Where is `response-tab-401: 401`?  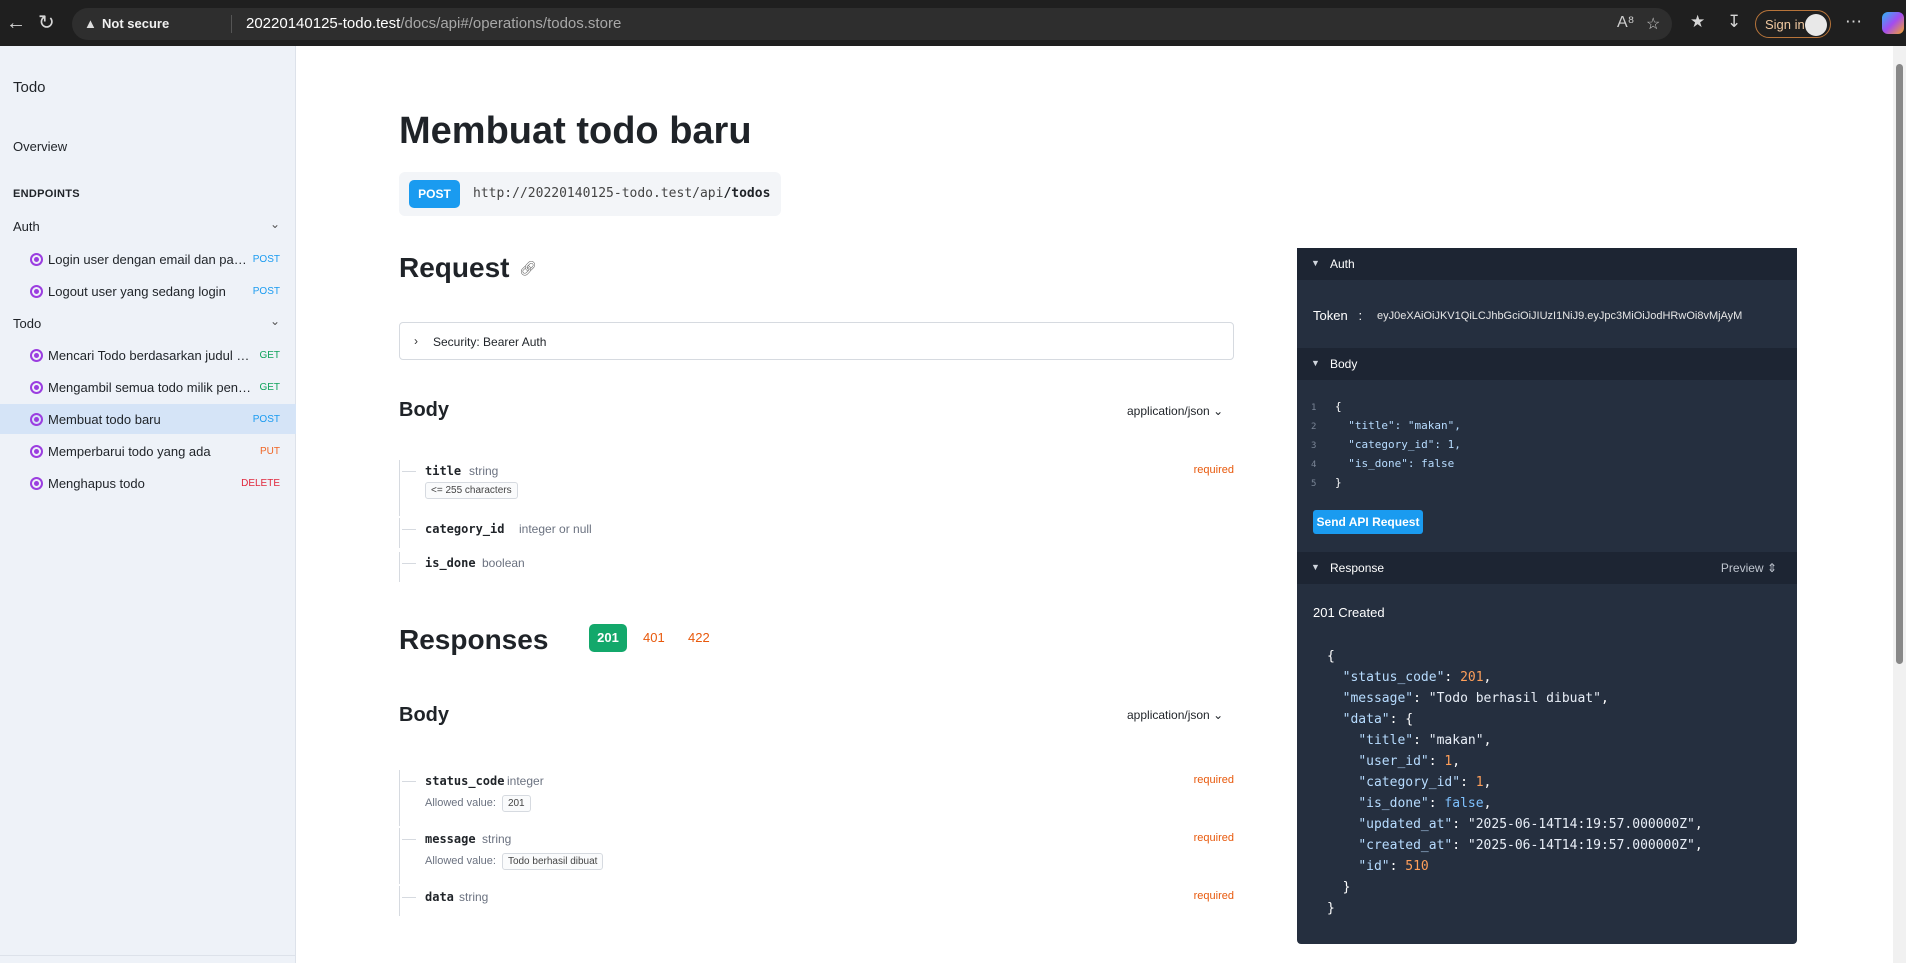 response-tab-401: 401 is located at coordinates (654, 637).